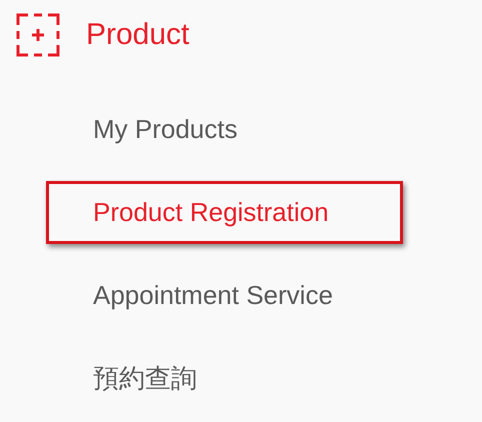  Describe the element at coordinates (224, 129) in the screenshot. I see `menu-item: My Products` at that location.